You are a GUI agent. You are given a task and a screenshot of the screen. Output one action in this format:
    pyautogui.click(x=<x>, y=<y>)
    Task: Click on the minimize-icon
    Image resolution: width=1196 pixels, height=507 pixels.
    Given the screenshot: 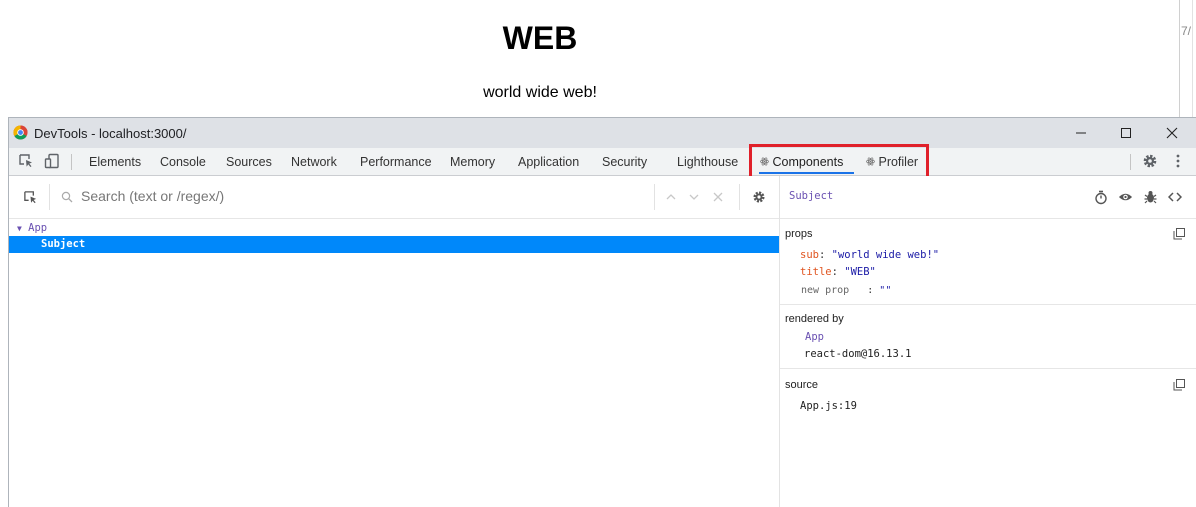 What is the action you would take?
    pyautogui.click(x=1081, y=133)
    